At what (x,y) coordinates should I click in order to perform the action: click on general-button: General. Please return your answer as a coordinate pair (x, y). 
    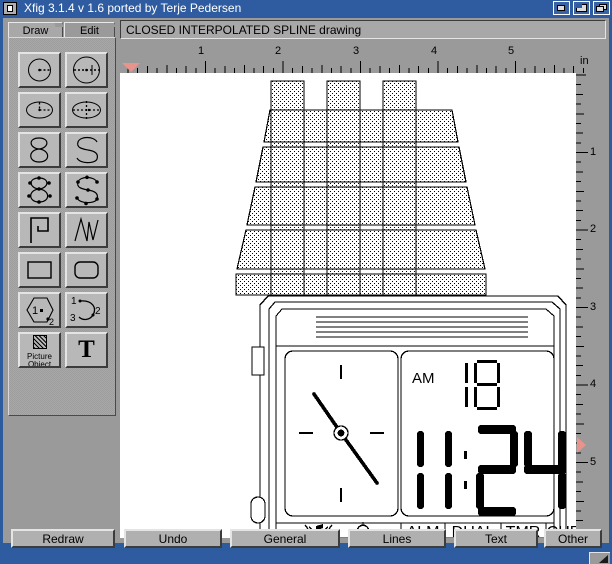
    Looking at the image, I should click on (285, 538).